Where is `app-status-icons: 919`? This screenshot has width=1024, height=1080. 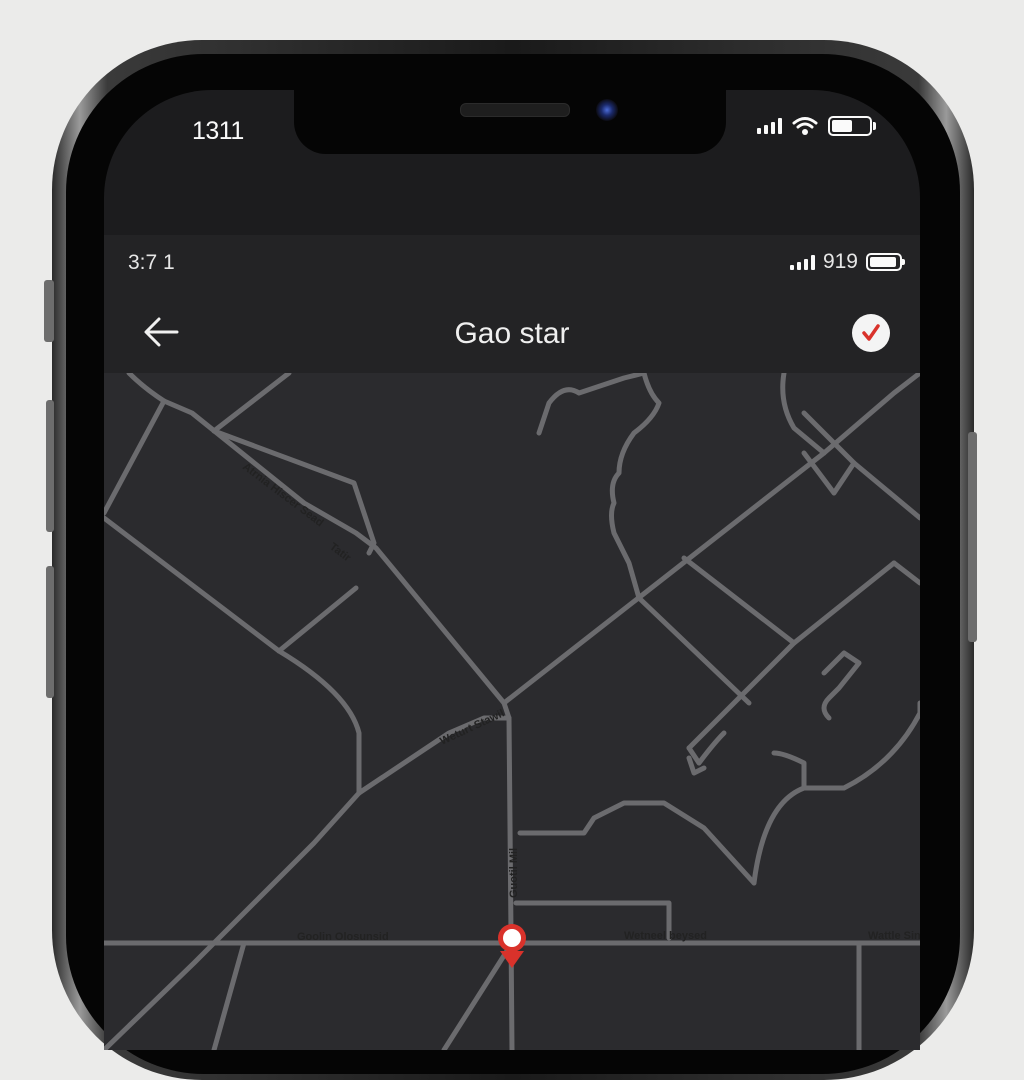
app-status-icons: 919 is located at coordinates (847, 262).